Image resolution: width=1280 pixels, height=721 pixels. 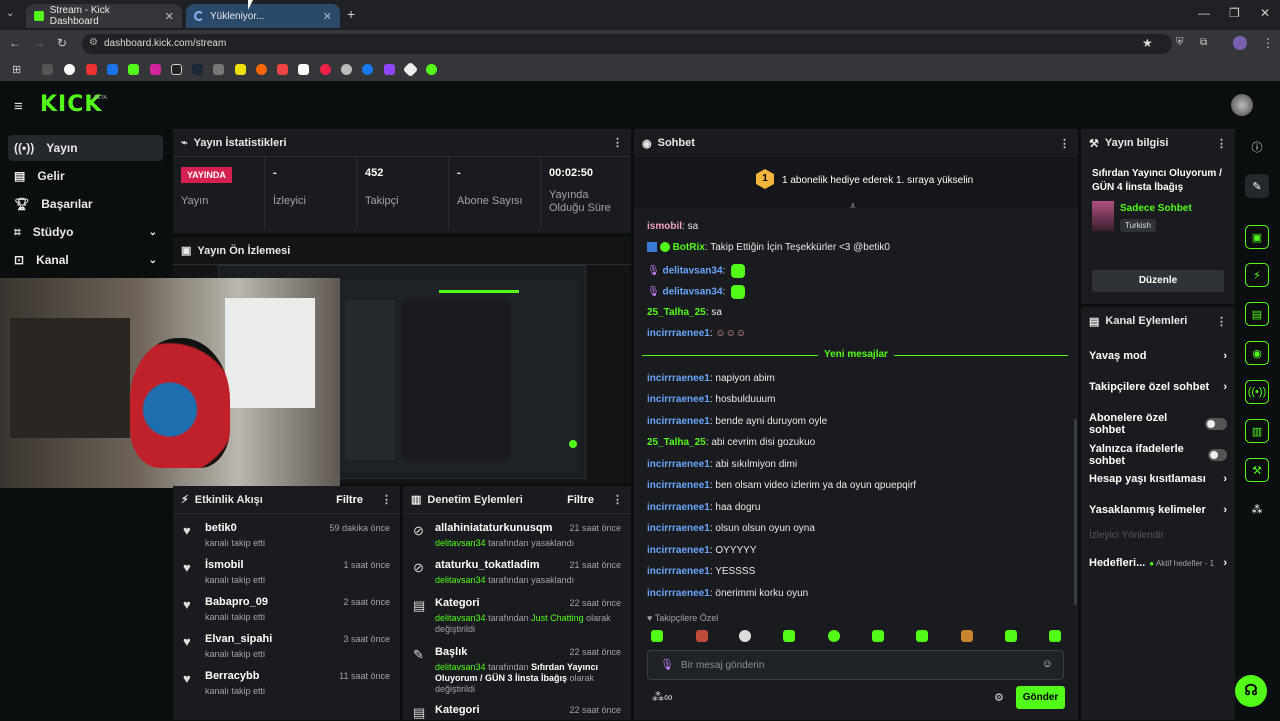 What do you see at coordinates (1257, 275) in the screenshot?
I see `lightning-rail-icon: ⚡︎` at bounding box center [1257, 275].